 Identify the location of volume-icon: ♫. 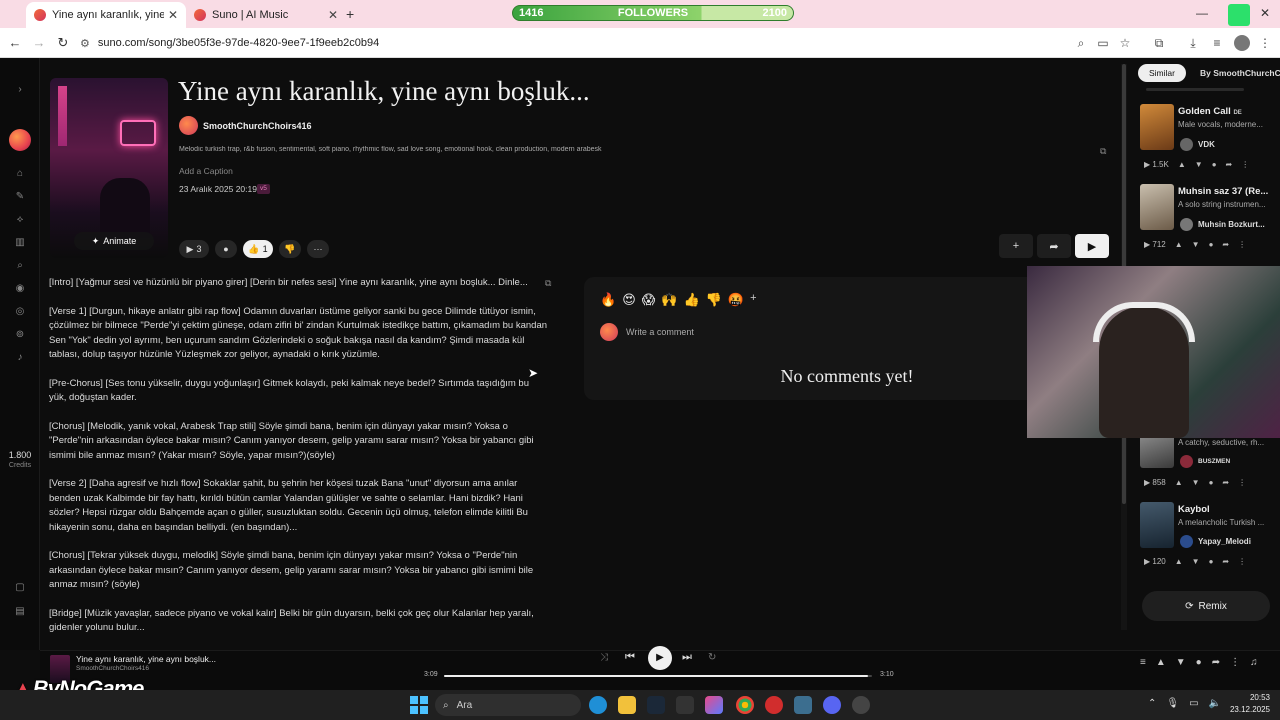
(1254, 662).